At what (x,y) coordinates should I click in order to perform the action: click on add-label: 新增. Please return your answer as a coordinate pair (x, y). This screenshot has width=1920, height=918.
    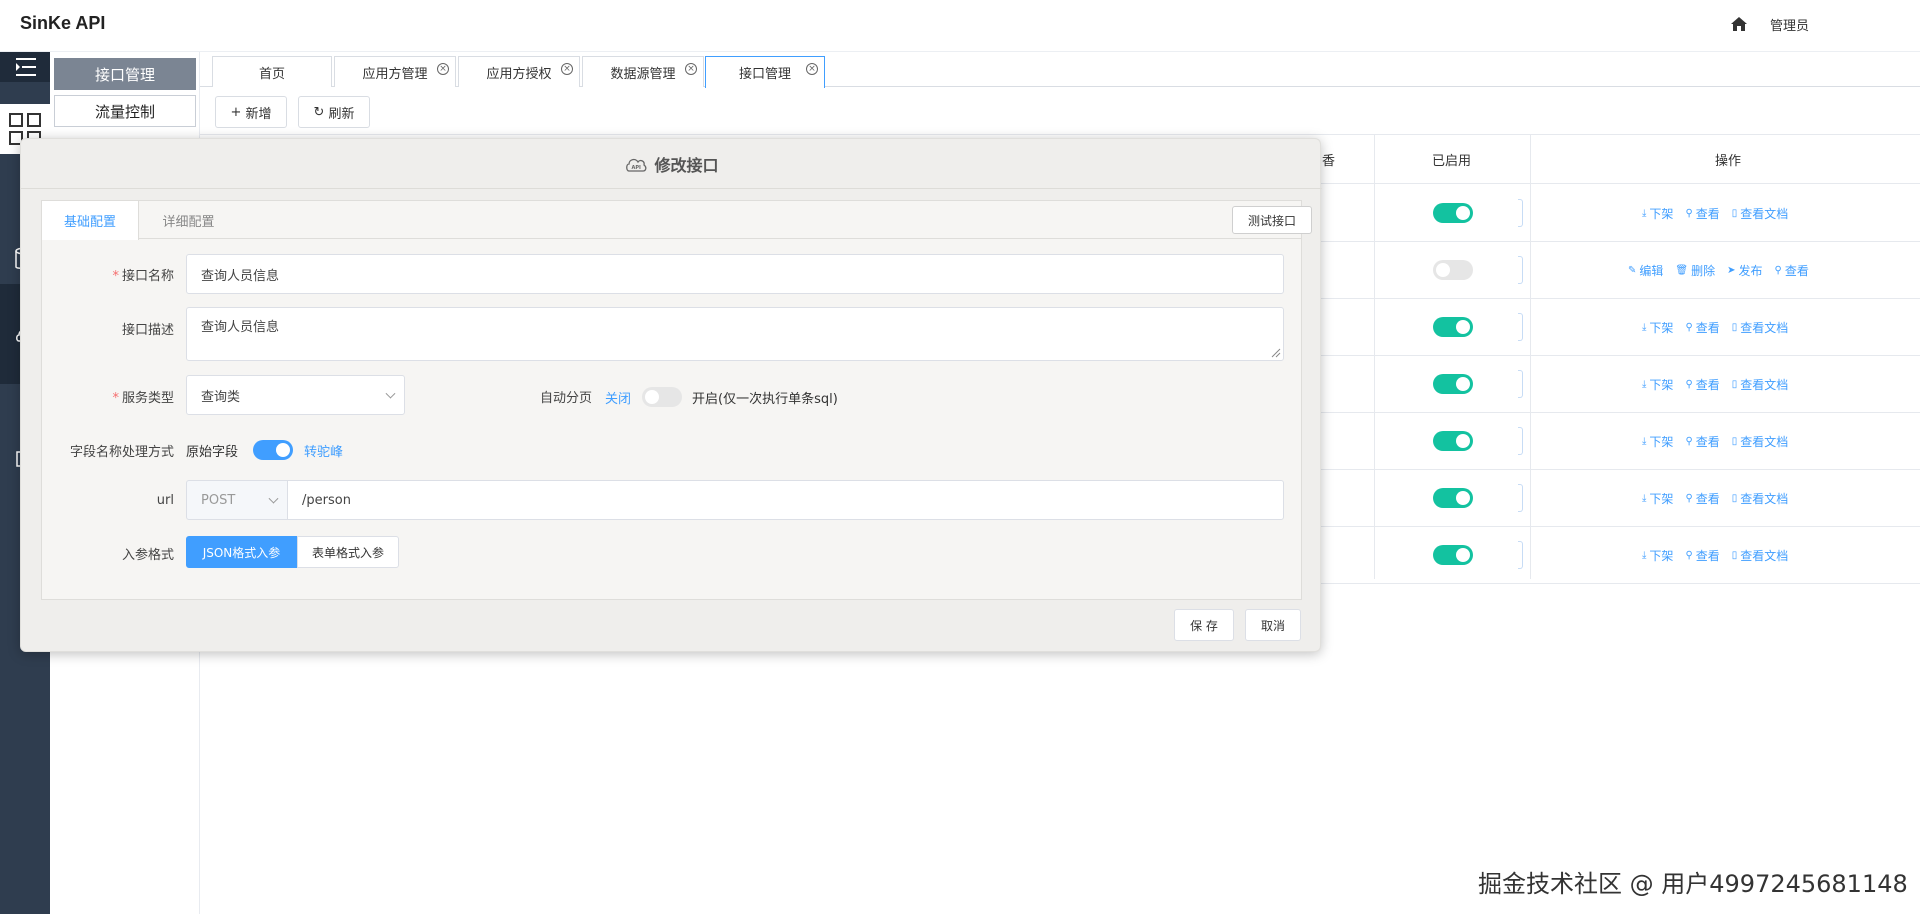
    Looking at the image, I should click on (258, 114).